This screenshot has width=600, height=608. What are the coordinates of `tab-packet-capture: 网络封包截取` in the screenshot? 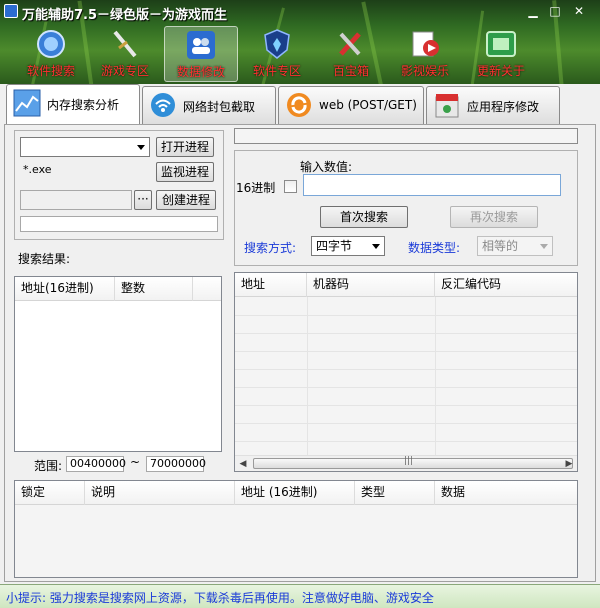 It's located at (209, 105).